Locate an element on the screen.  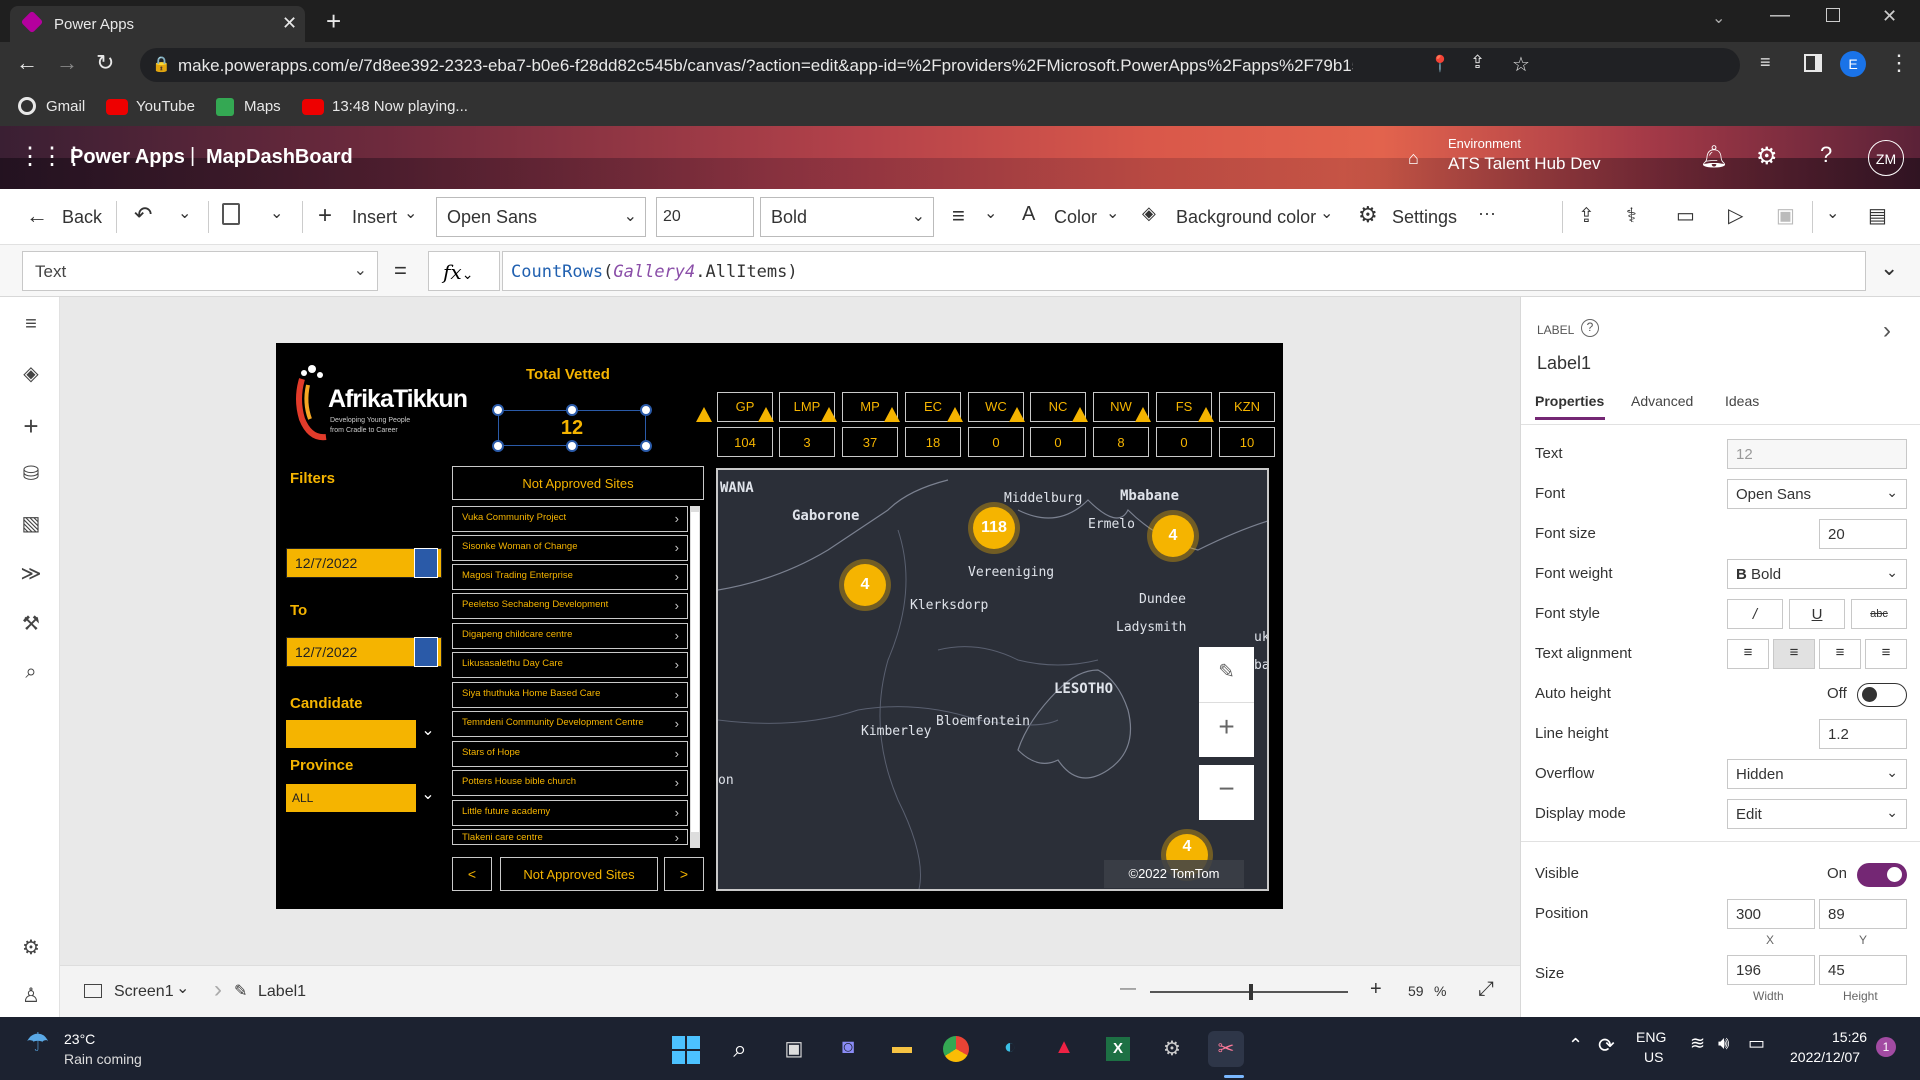
next-page-button: > is located at coordinates (684, 874).